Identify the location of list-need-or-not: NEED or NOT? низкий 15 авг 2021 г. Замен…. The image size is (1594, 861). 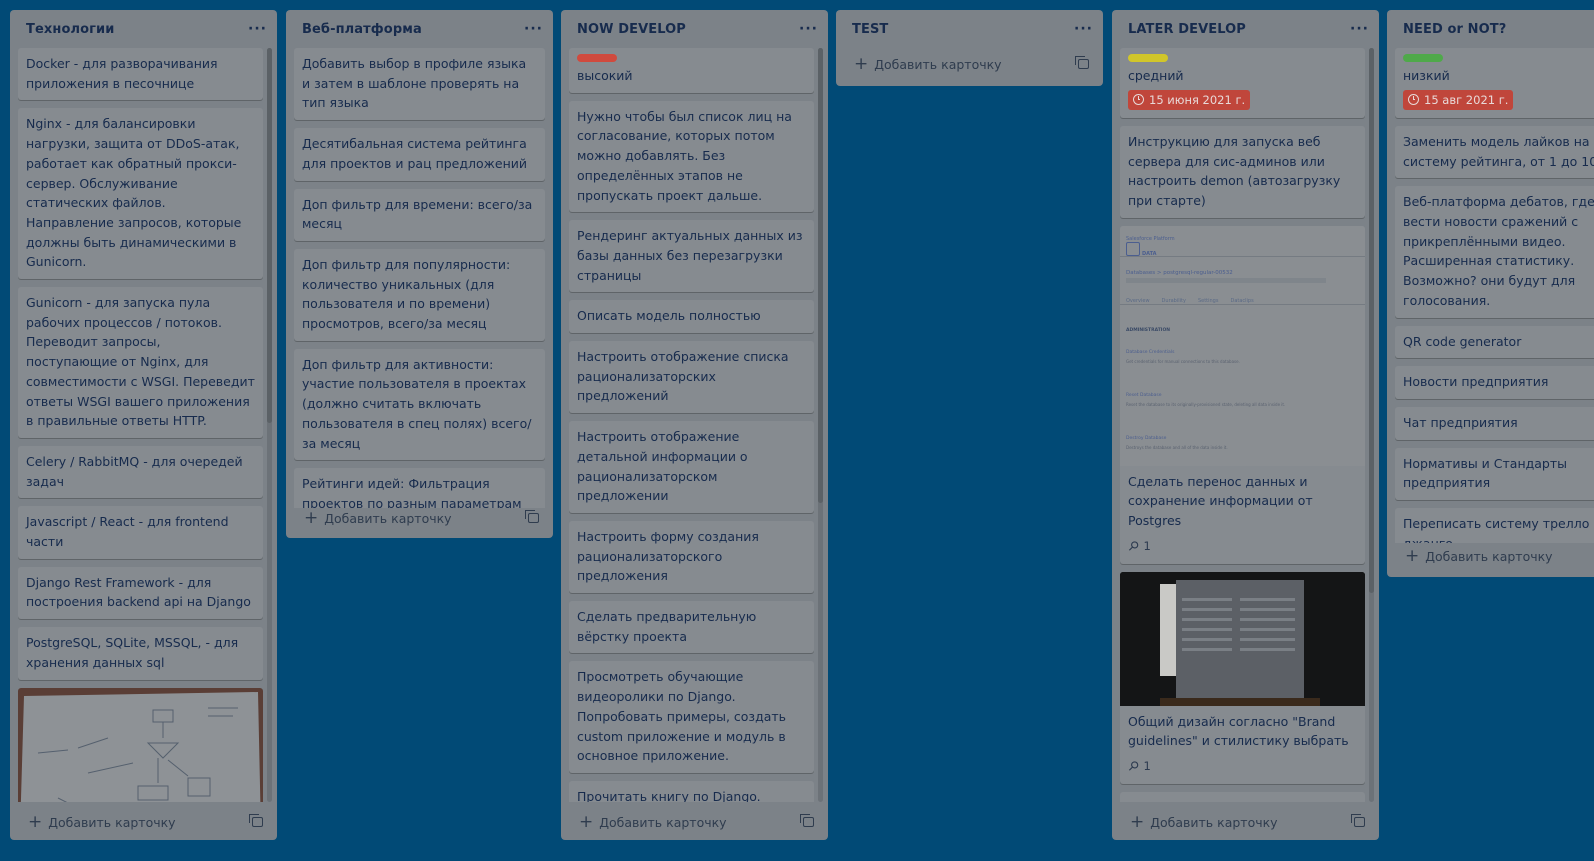
(1490, 293).